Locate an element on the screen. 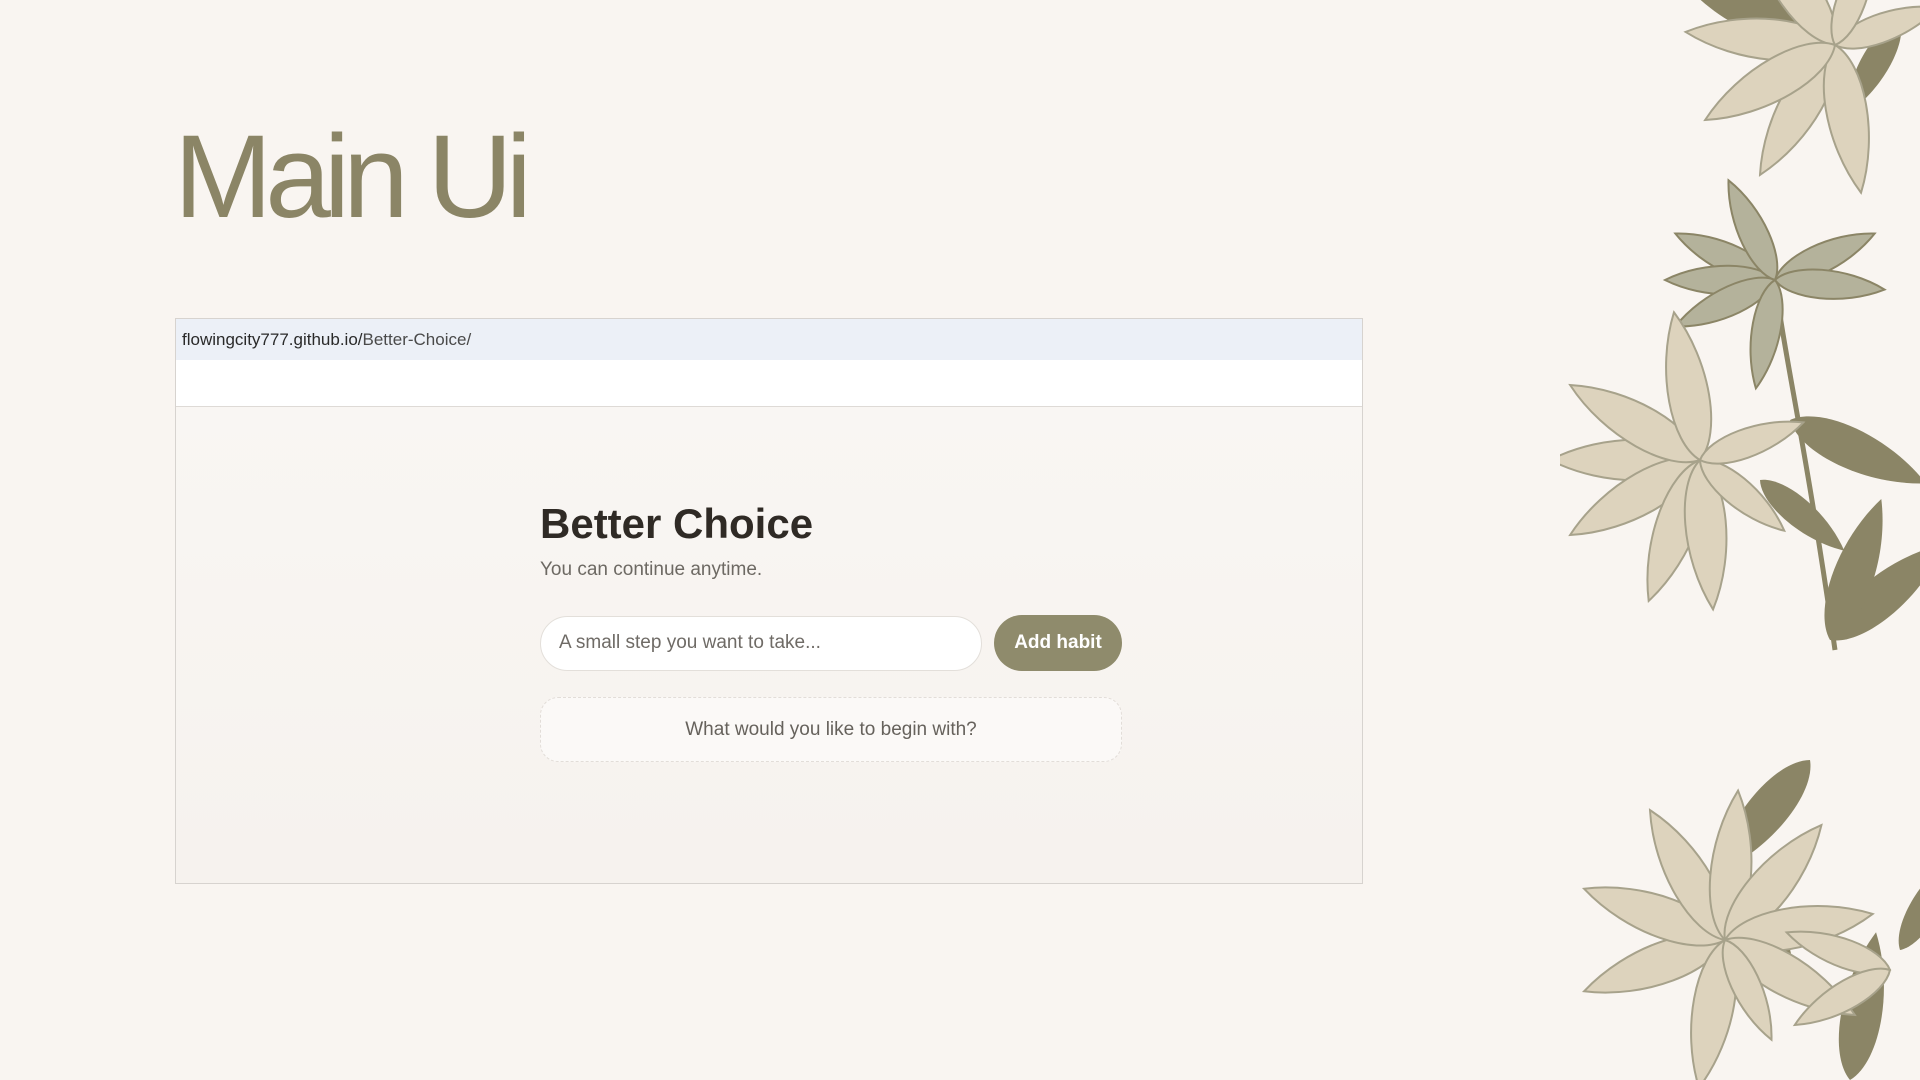 The width and height of the screenshot is (1920, 1080). empty-state: What would you like to begin with? is located at coordinates (831, 730).